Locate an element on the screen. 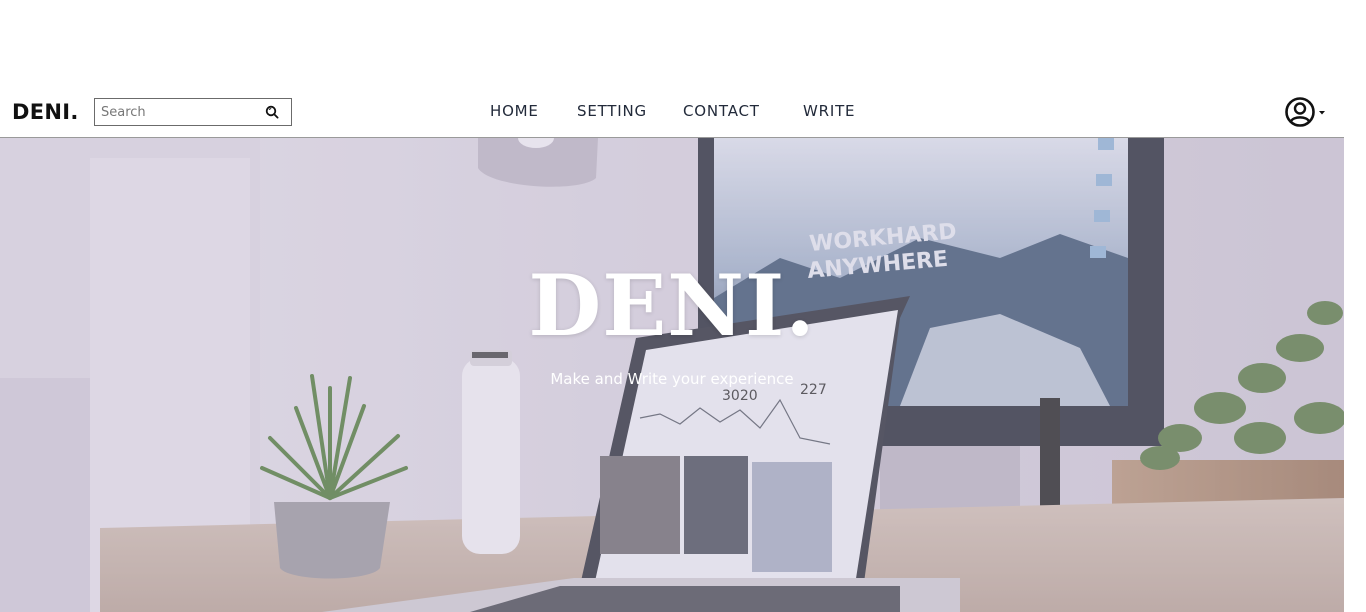 This screenshot has height=612, width=1366. search-box is located at coordinates (193, 112).